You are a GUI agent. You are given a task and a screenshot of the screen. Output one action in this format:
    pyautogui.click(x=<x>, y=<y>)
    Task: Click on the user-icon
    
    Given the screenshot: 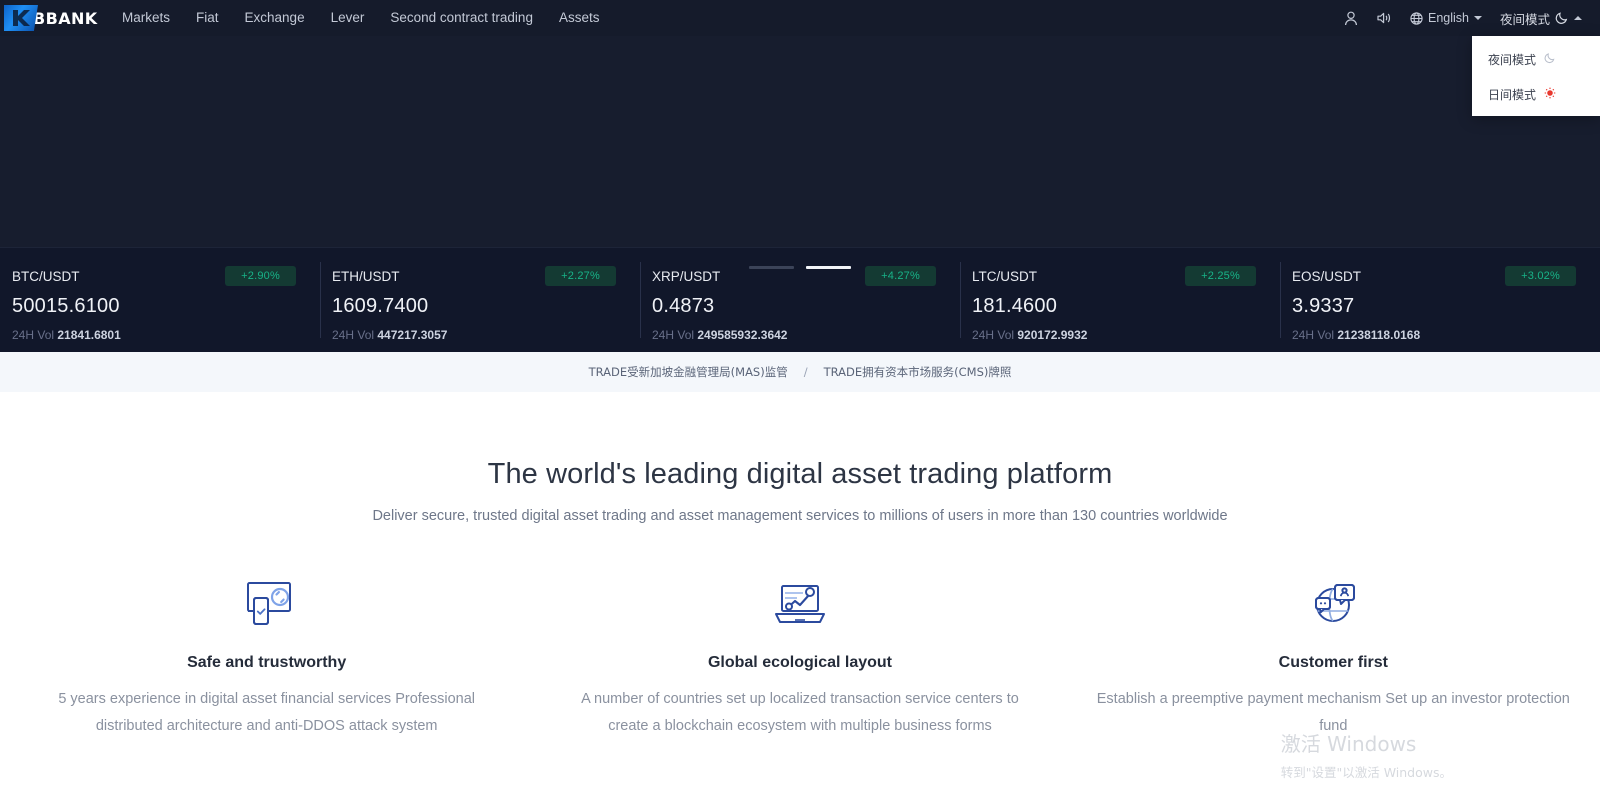 What is the action you would take?
    pyautogui.click(x=1351, y=18)
    